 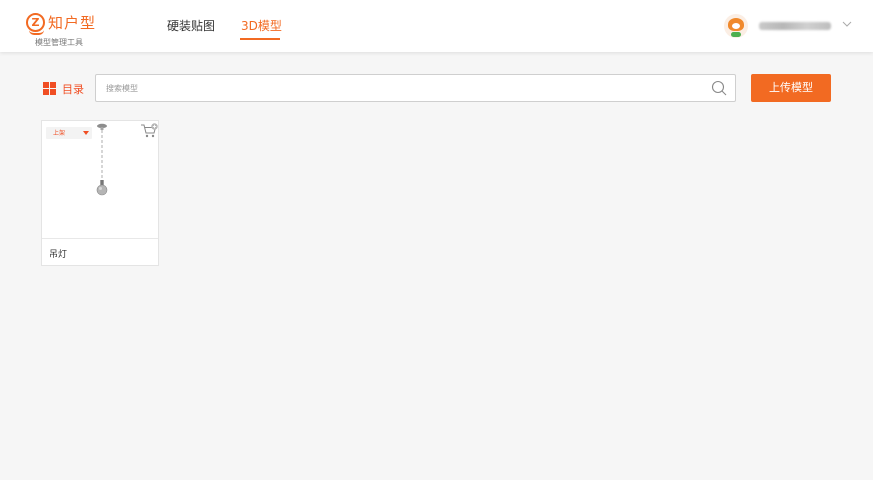 What do you see at coordinates (102, 159) in the screenshot?
I see `pendant-lamp-icon` at bounding box center [102, 159].